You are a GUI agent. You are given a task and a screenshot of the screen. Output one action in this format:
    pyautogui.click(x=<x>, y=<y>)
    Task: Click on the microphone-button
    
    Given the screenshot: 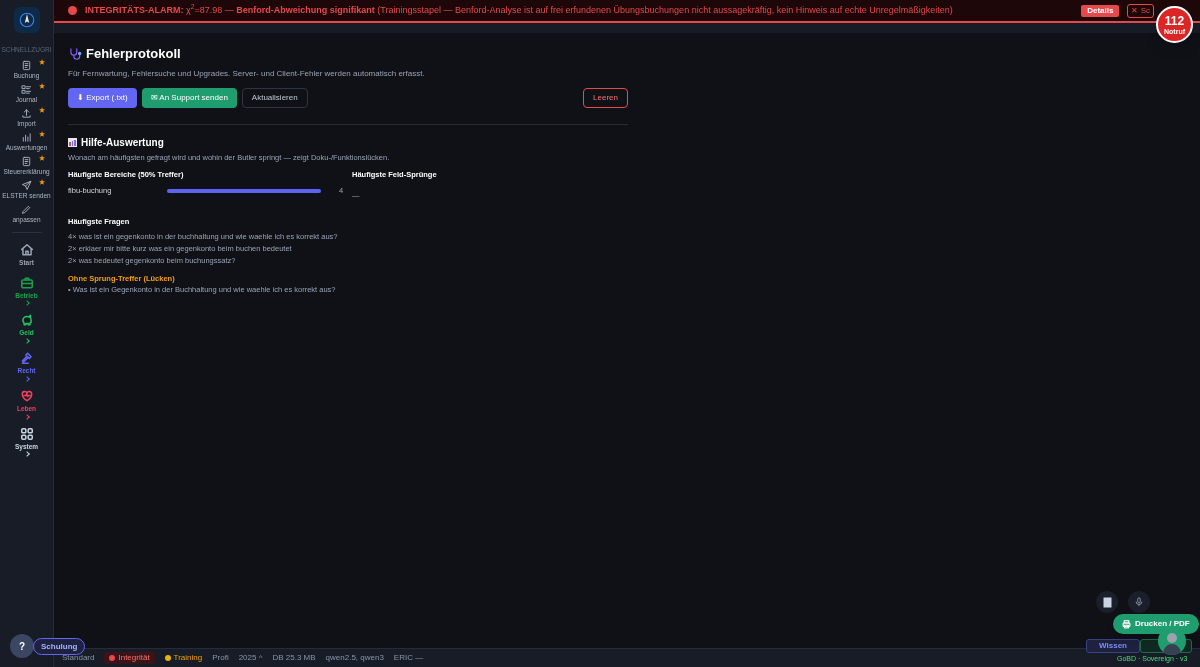 What is the action you would take?
    pyautogui.click(x=1139, y=602)
    